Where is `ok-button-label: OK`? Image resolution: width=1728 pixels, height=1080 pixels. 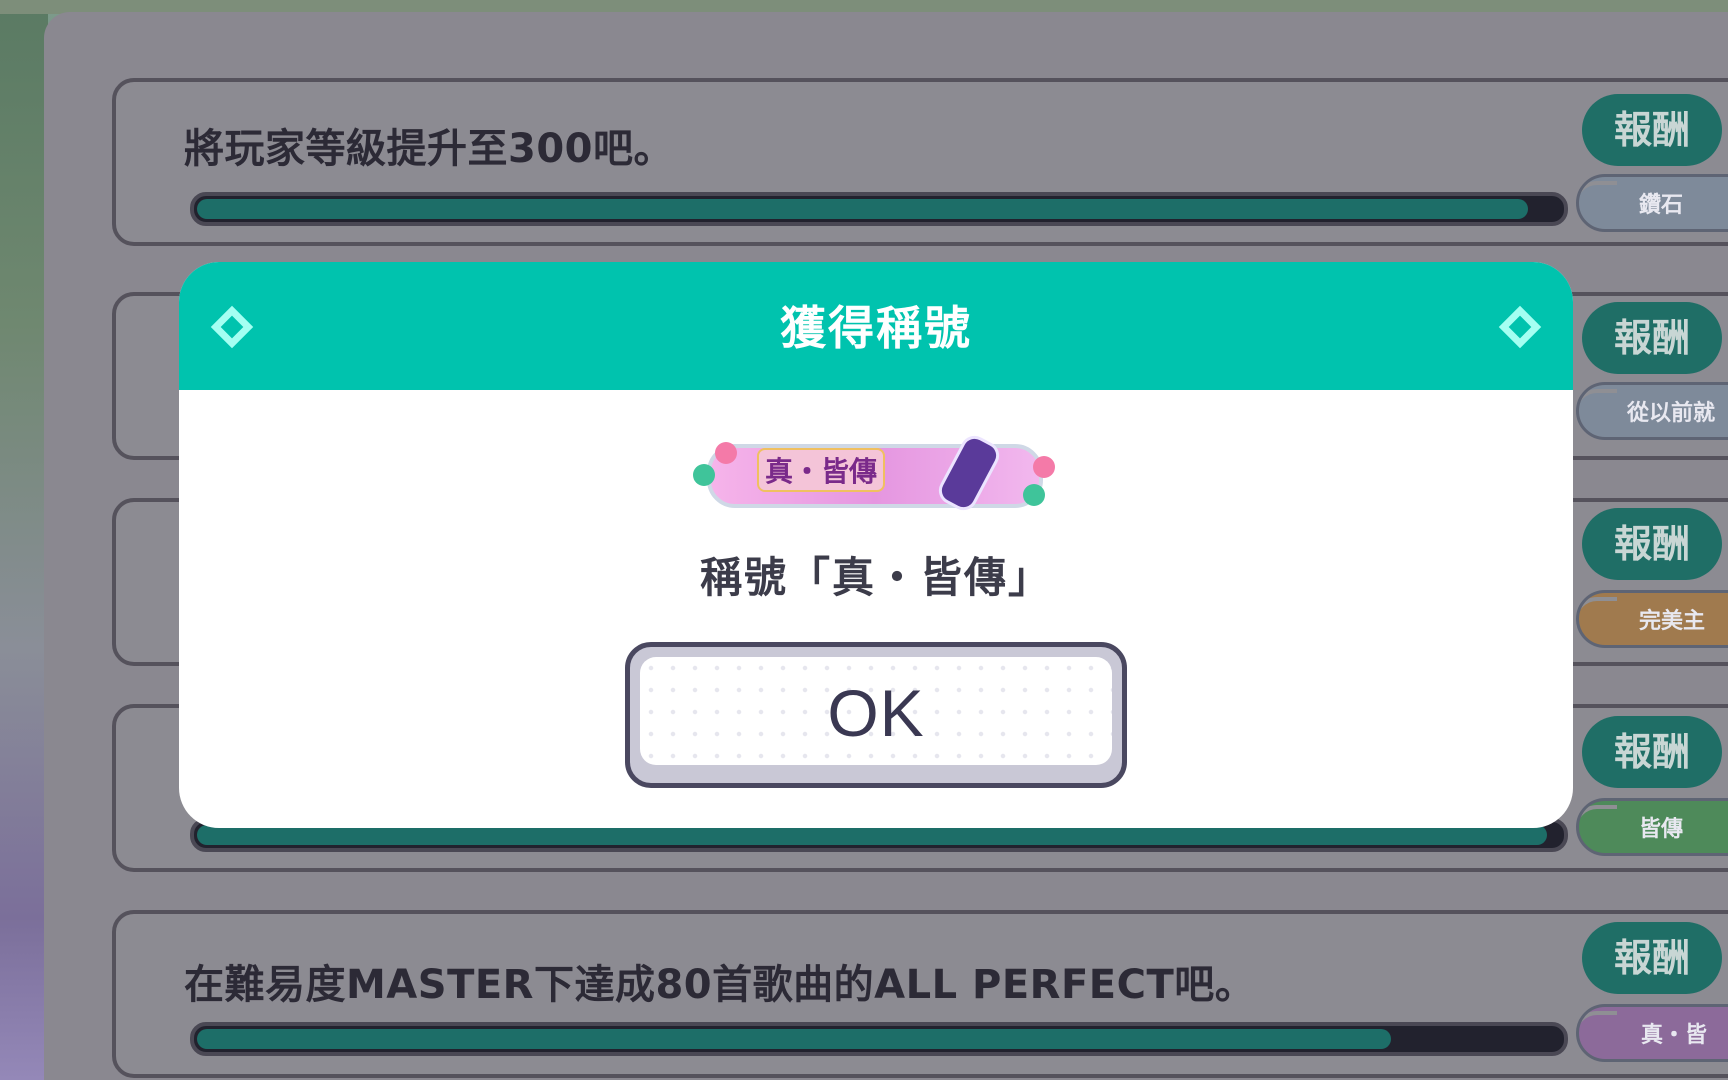
ok-button-label: OK is located at coordinates (876, 713).